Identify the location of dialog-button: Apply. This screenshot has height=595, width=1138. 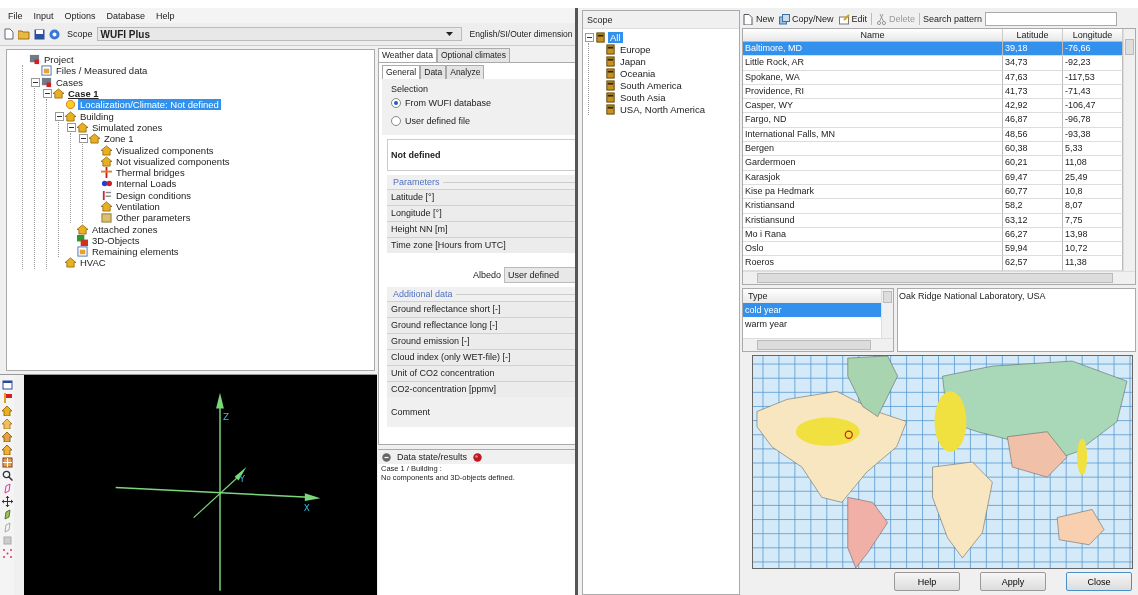
(1013, 582).